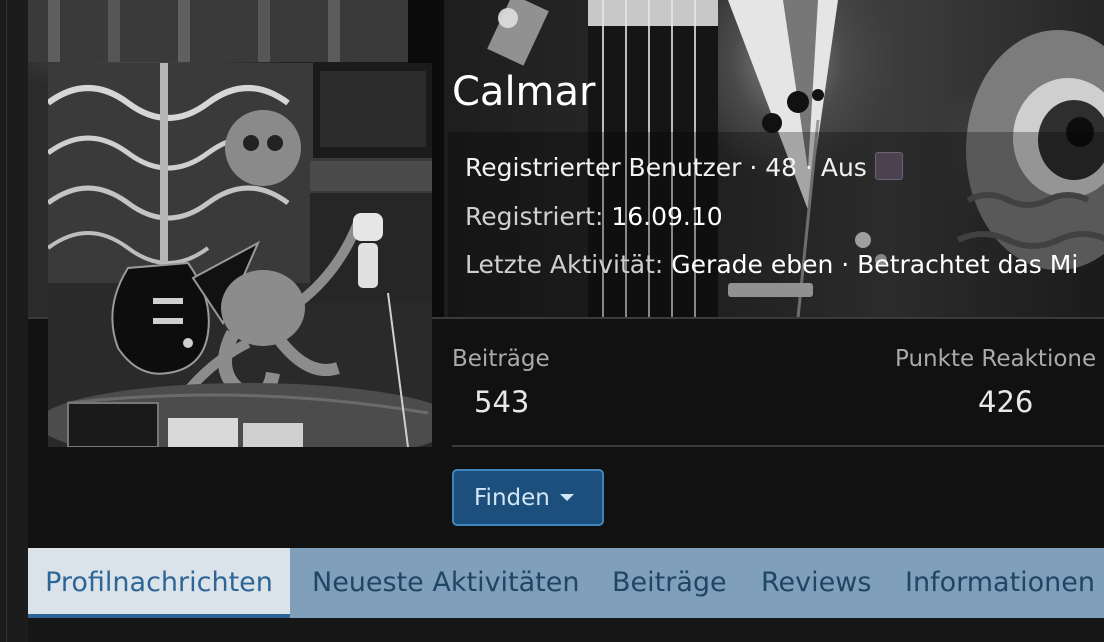 The image size is (1104, 642). I want to click on stats-divider, so click(778, 446).